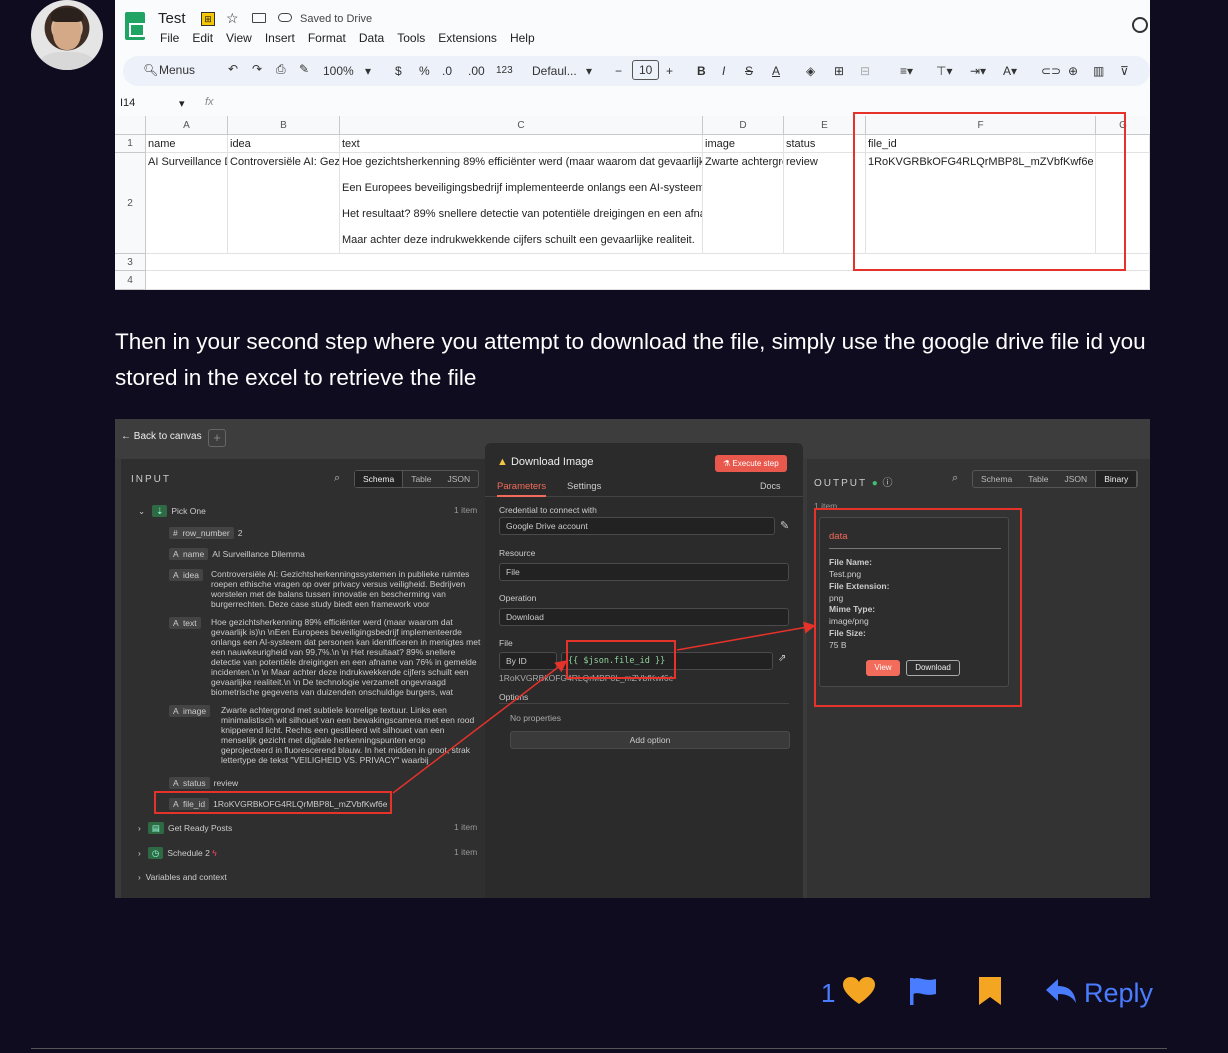 This screenshot has height=1053, width=1228. What do you see at coordinates (259, 18) in the screenshot?
I see `folder-icon` at bounding box center [259, 18].